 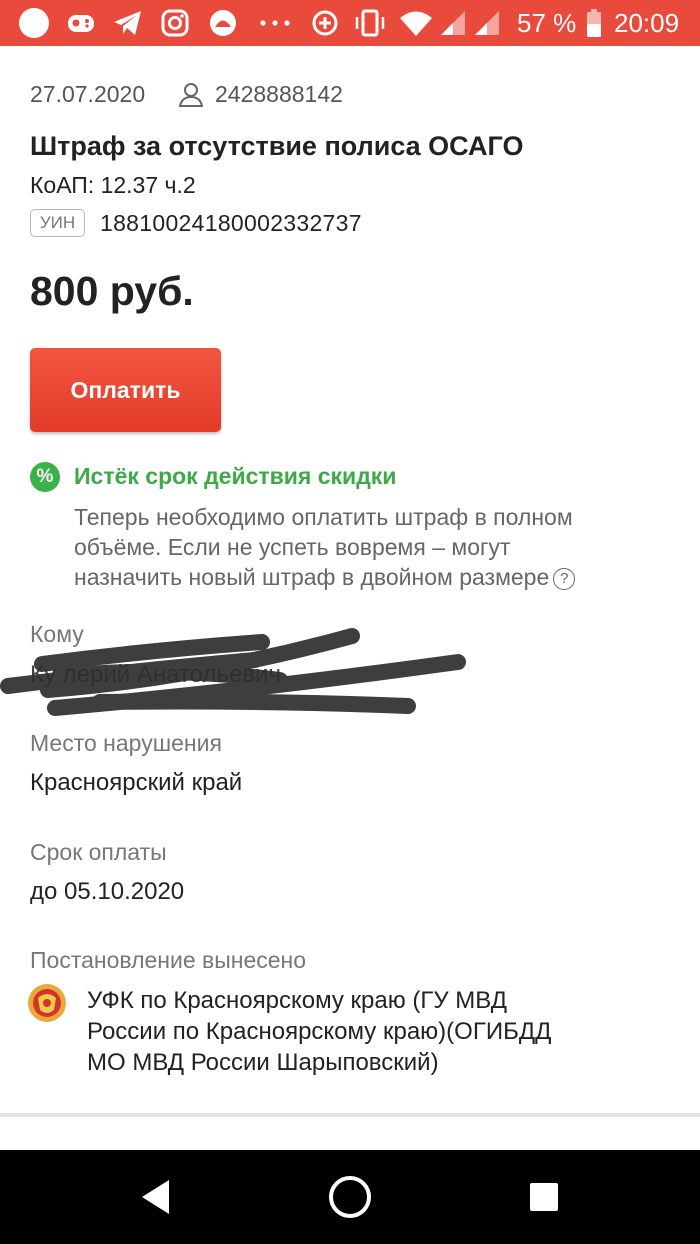 What do you see at coordinates (292, 547) in the screenshot?
I see `discount-line: объёме. Если не успеть вовремя – могут` at bounding box center [292, 547].